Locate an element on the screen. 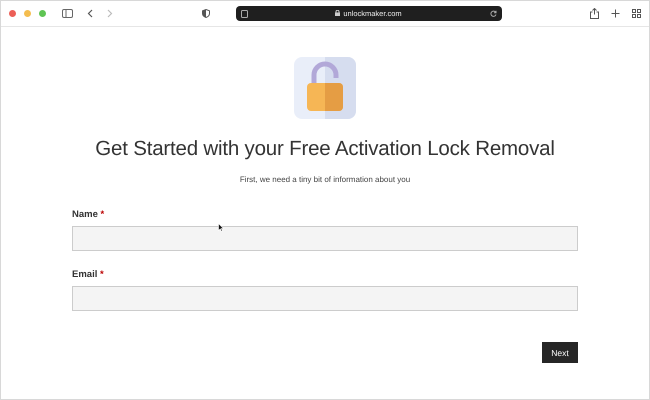  new-tab-icon is located at coordinates (615, 13).